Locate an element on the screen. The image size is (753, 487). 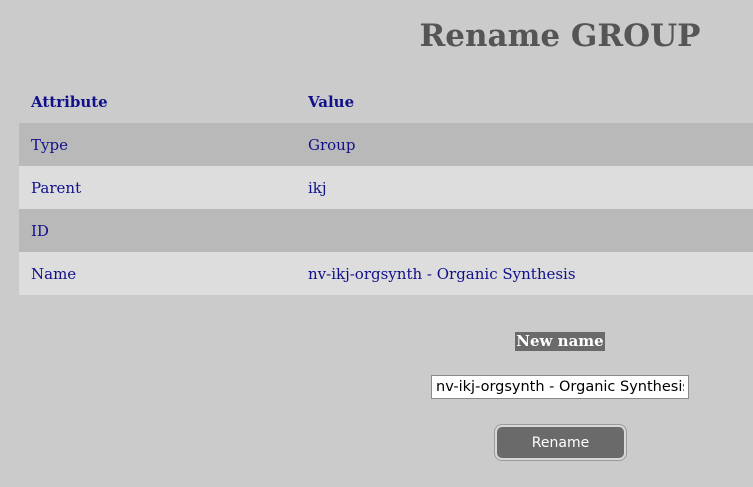
rename-button: Rename is located at coordinates (560, 442).